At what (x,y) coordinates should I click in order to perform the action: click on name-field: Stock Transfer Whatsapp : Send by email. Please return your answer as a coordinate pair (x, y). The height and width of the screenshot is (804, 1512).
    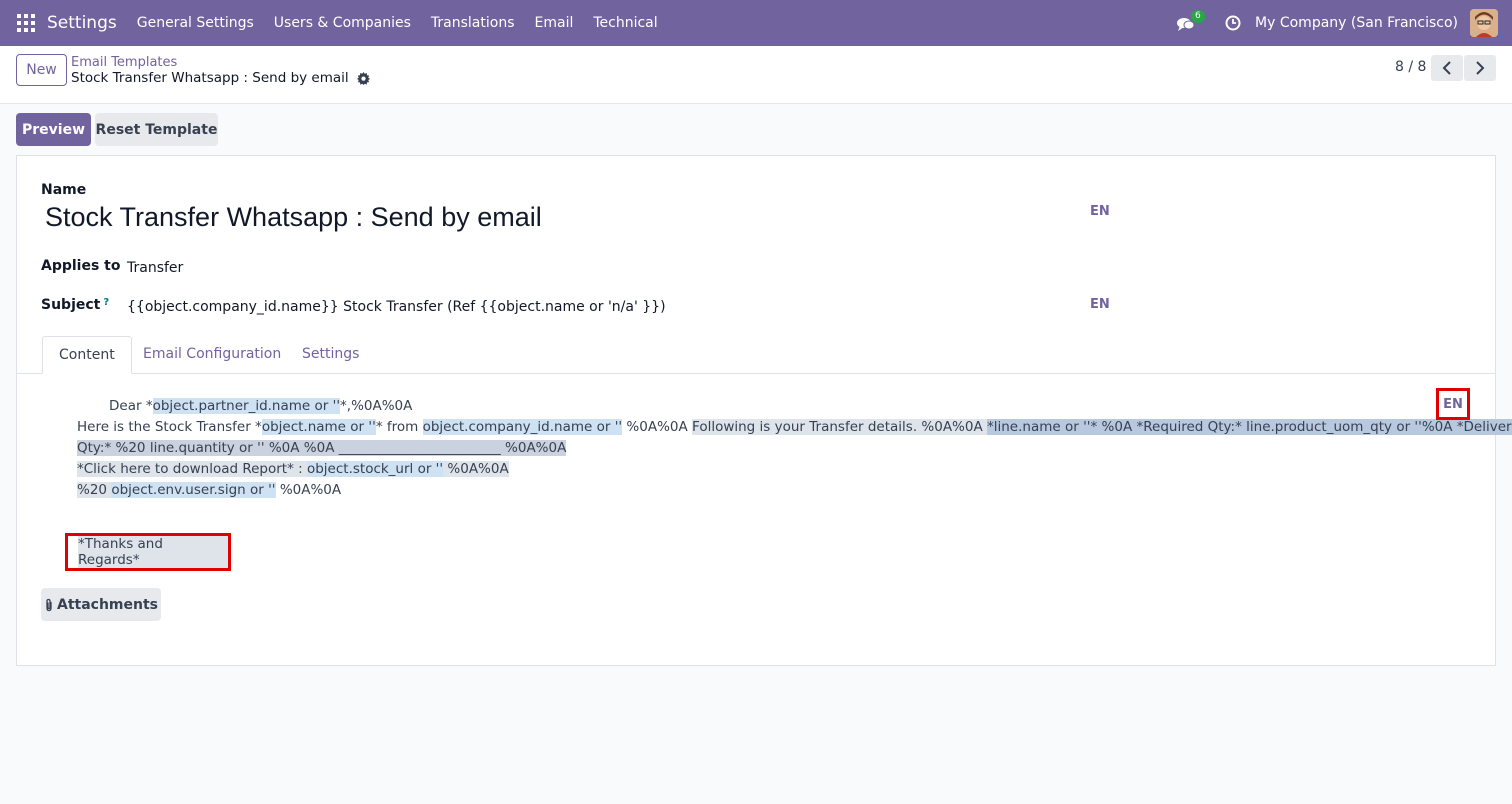
    Looking at the image, I should click on (293, 217).